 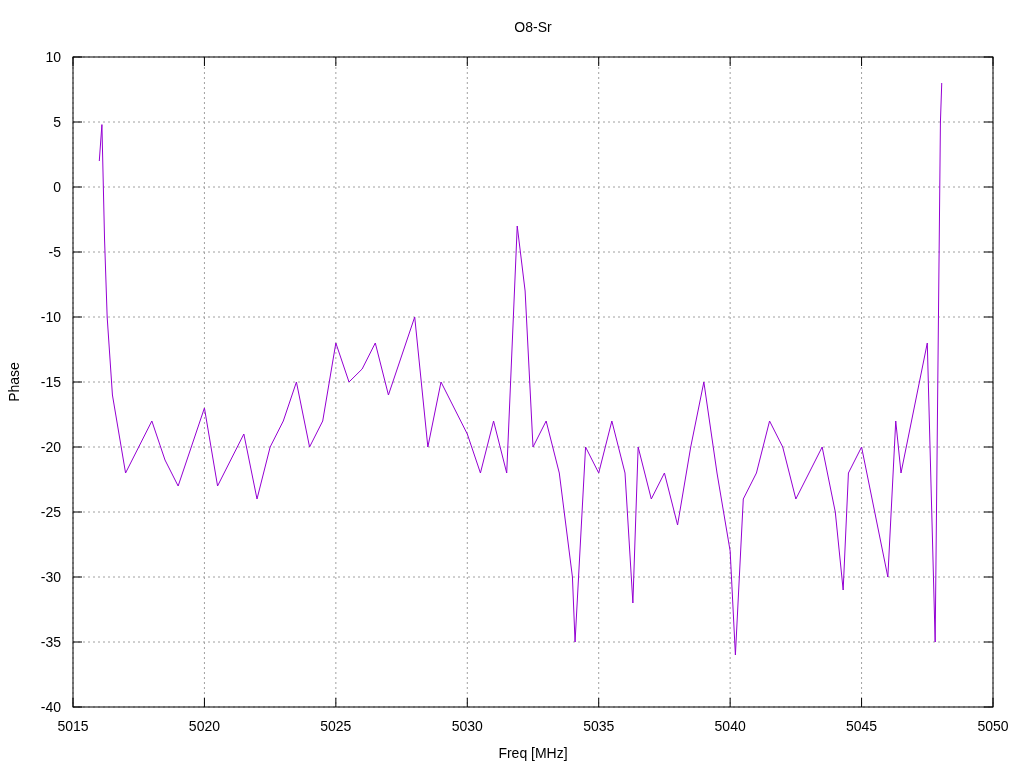 I want to click on y-tick-label: 5, so click(x=57, y=122).